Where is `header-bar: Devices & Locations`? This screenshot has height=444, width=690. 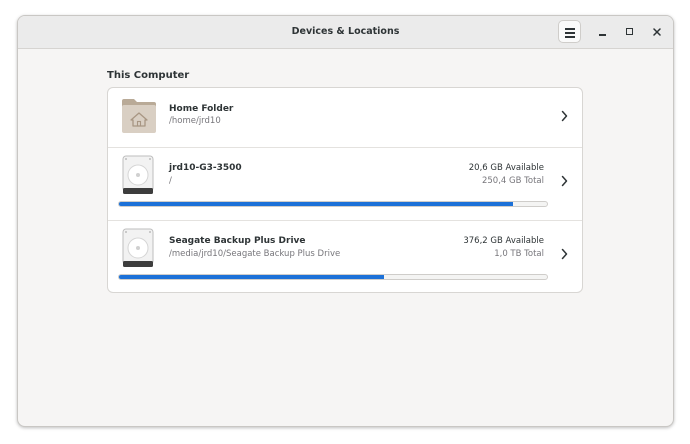
header-bar: Devices & Locations is located at coordinates (345, 32).